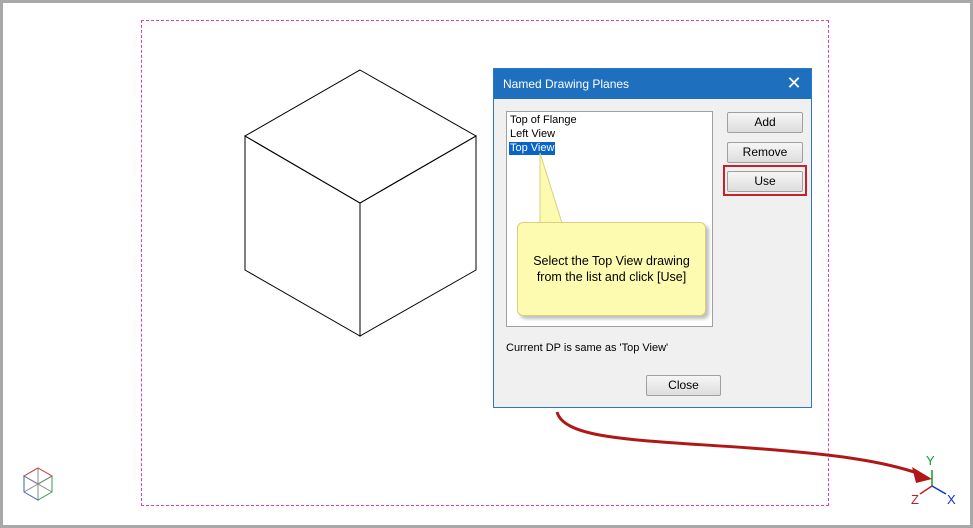  Describe the element at coordinates (738, 443) in the screenshot. I see `pointer-arrow` at that location.